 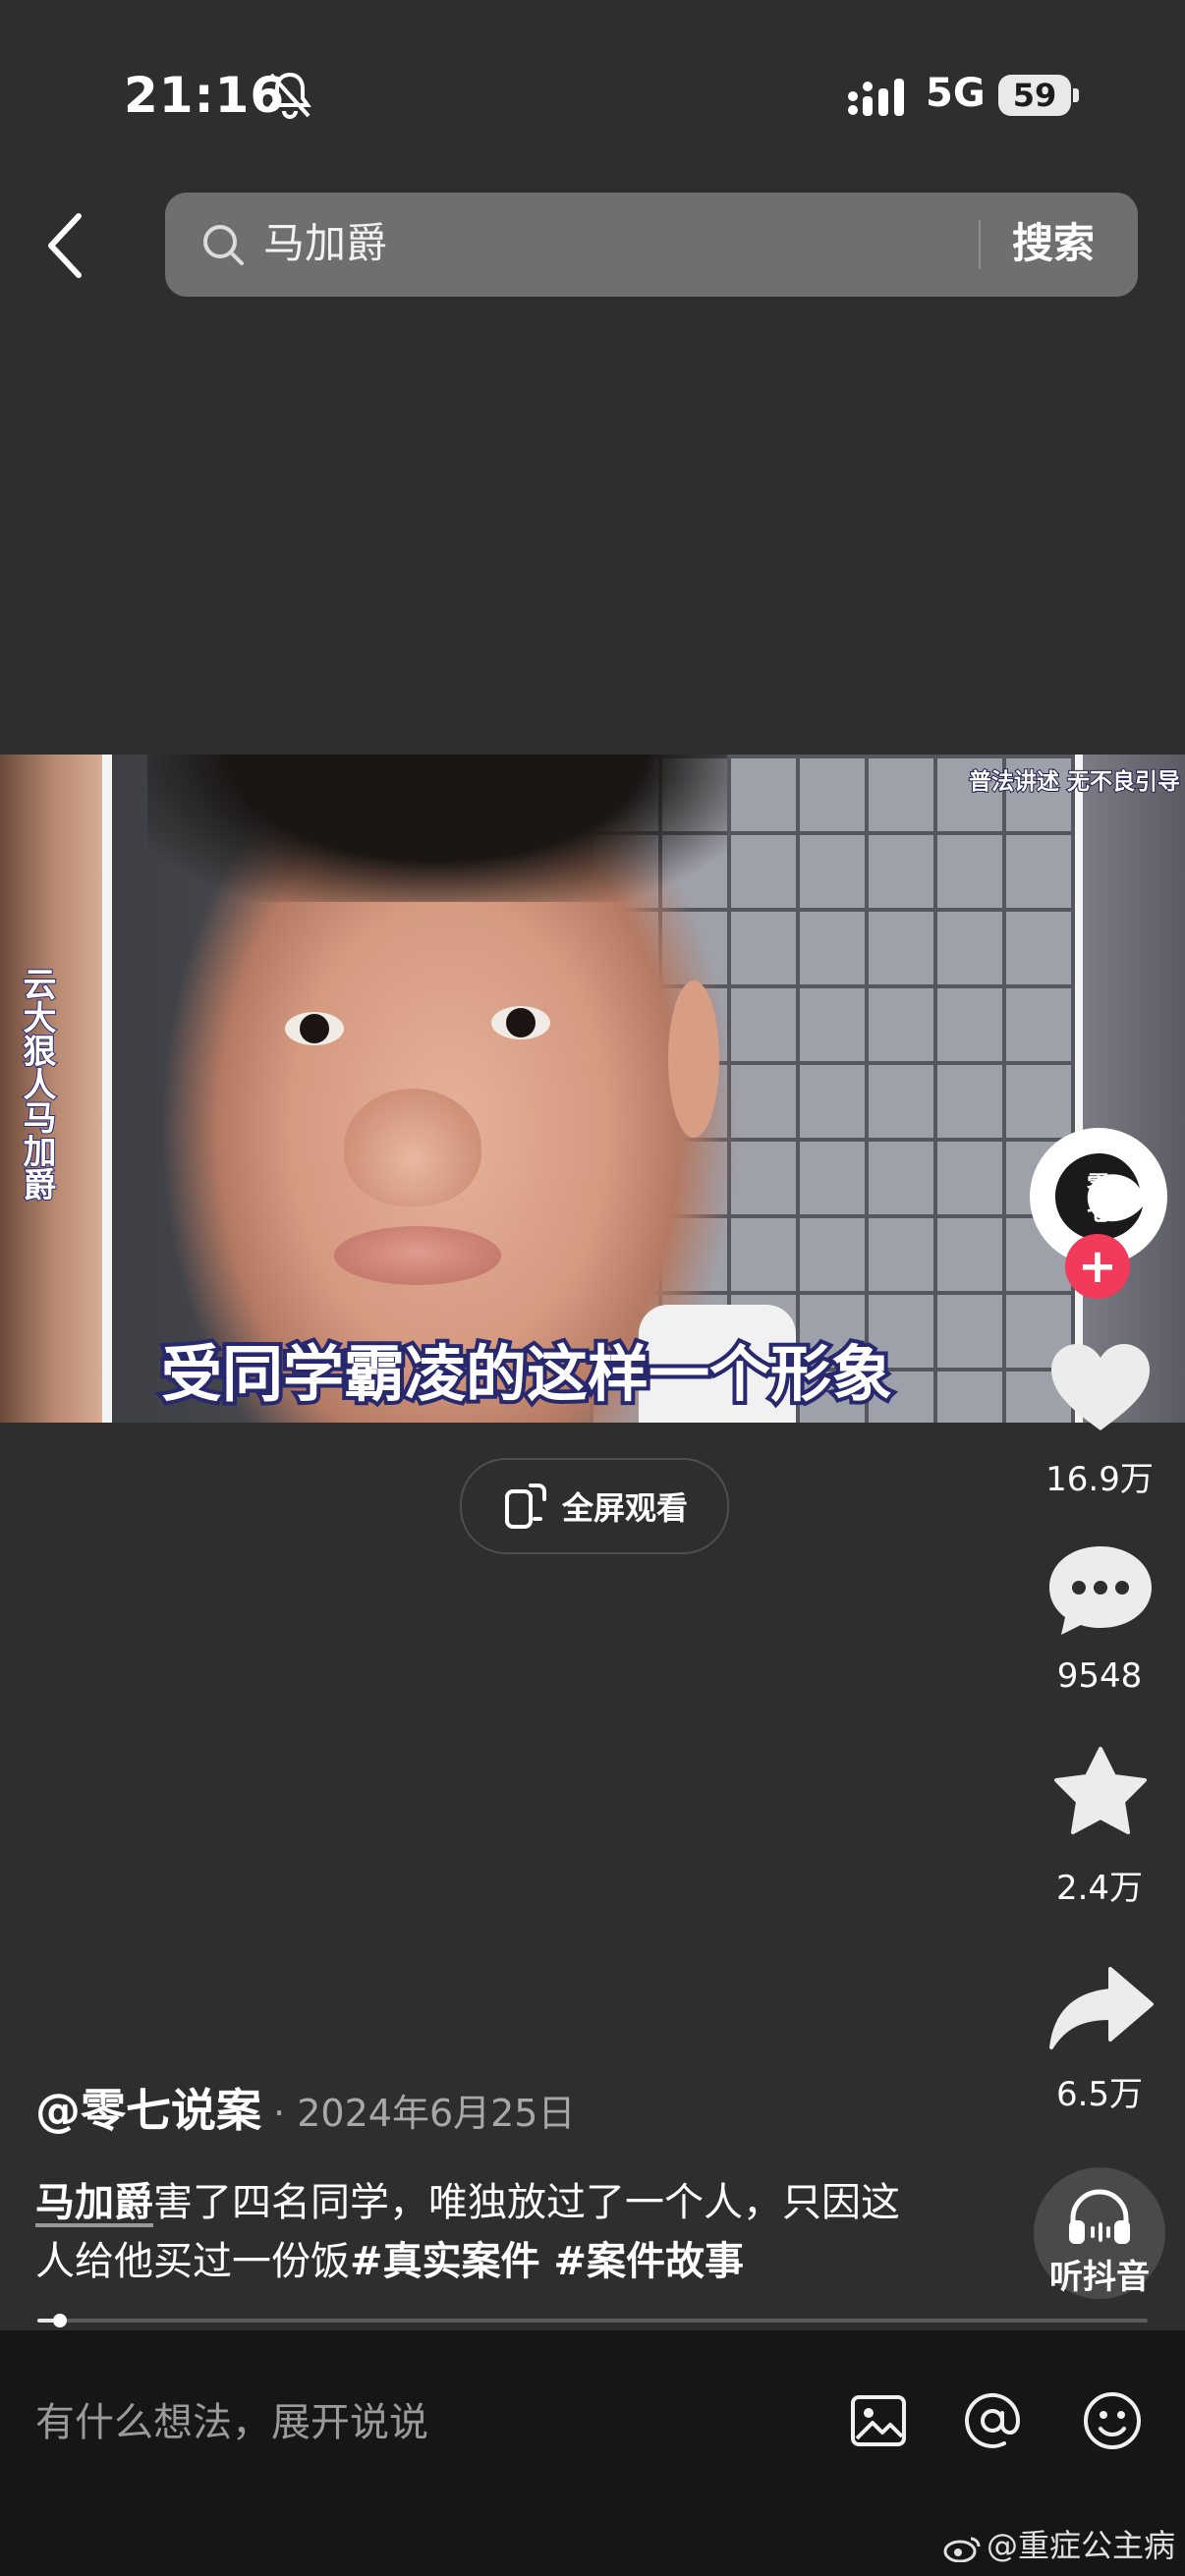 I want to click on video-side-frame-right, so click(x=1134, y=1089).